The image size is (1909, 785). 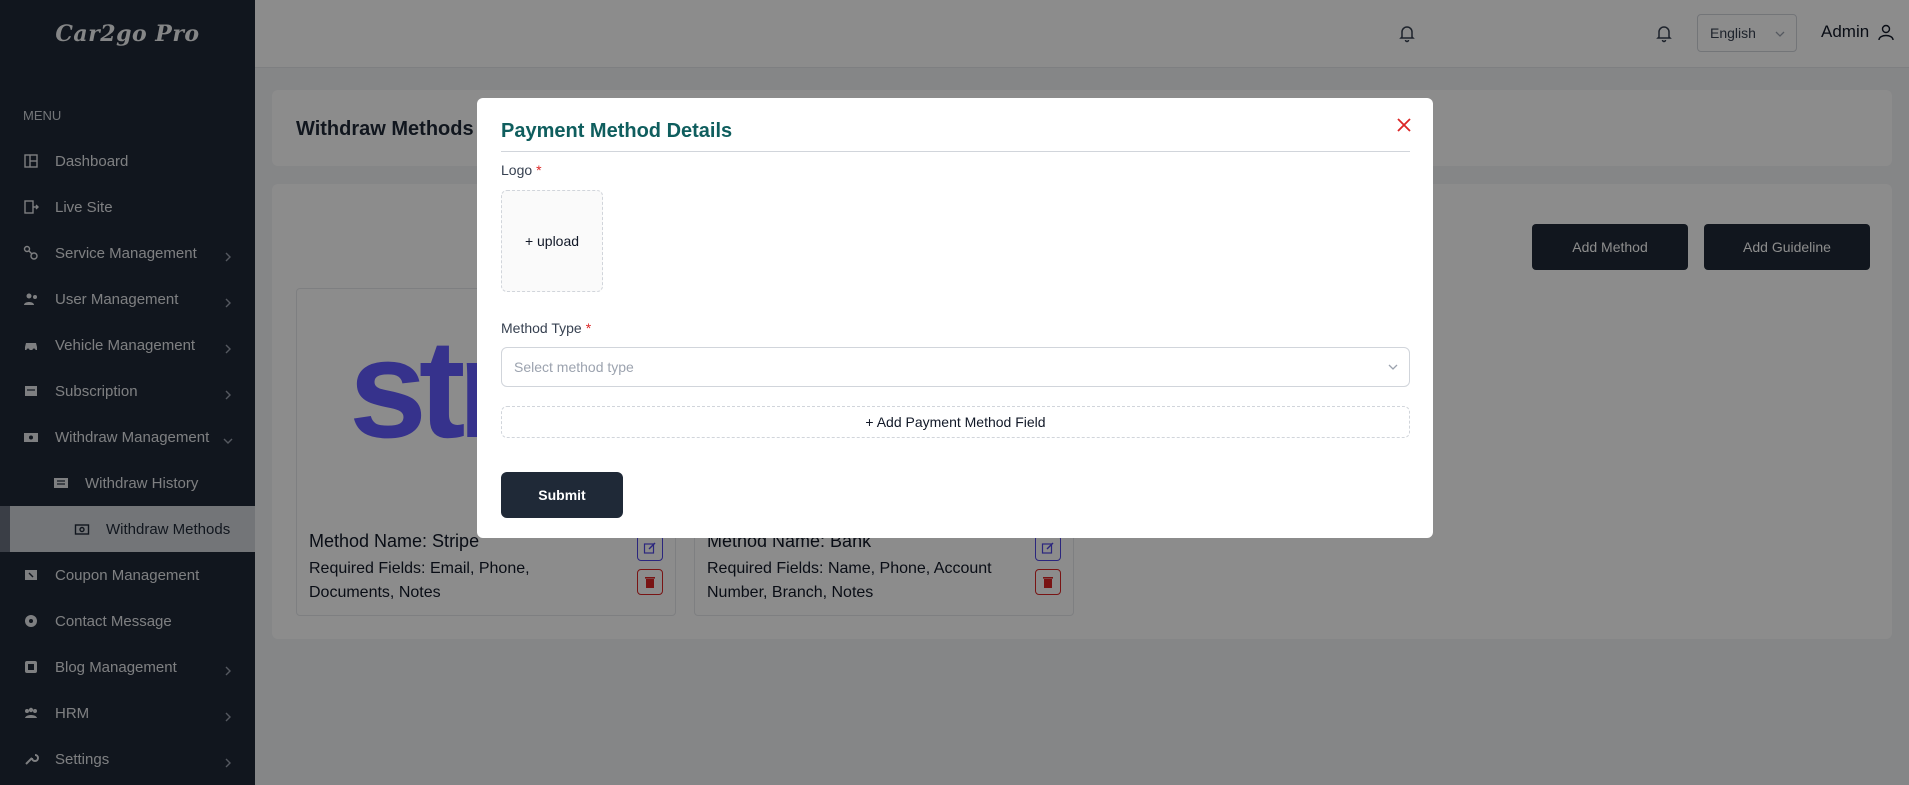 What do you see at coordinates (617, 131) in the screenshot?
I see `modal-title: Payment Method Details` at bounding box center [617, 131].